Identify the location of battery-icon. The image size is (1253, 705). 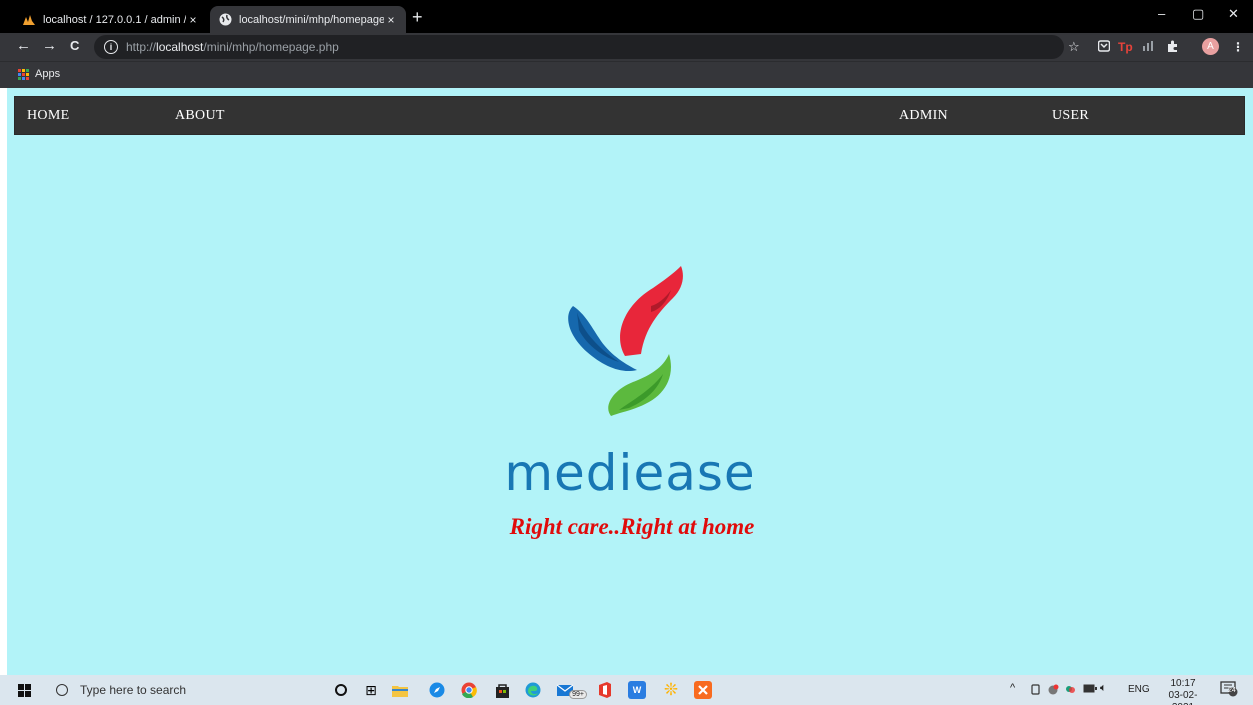
(1090, 690).